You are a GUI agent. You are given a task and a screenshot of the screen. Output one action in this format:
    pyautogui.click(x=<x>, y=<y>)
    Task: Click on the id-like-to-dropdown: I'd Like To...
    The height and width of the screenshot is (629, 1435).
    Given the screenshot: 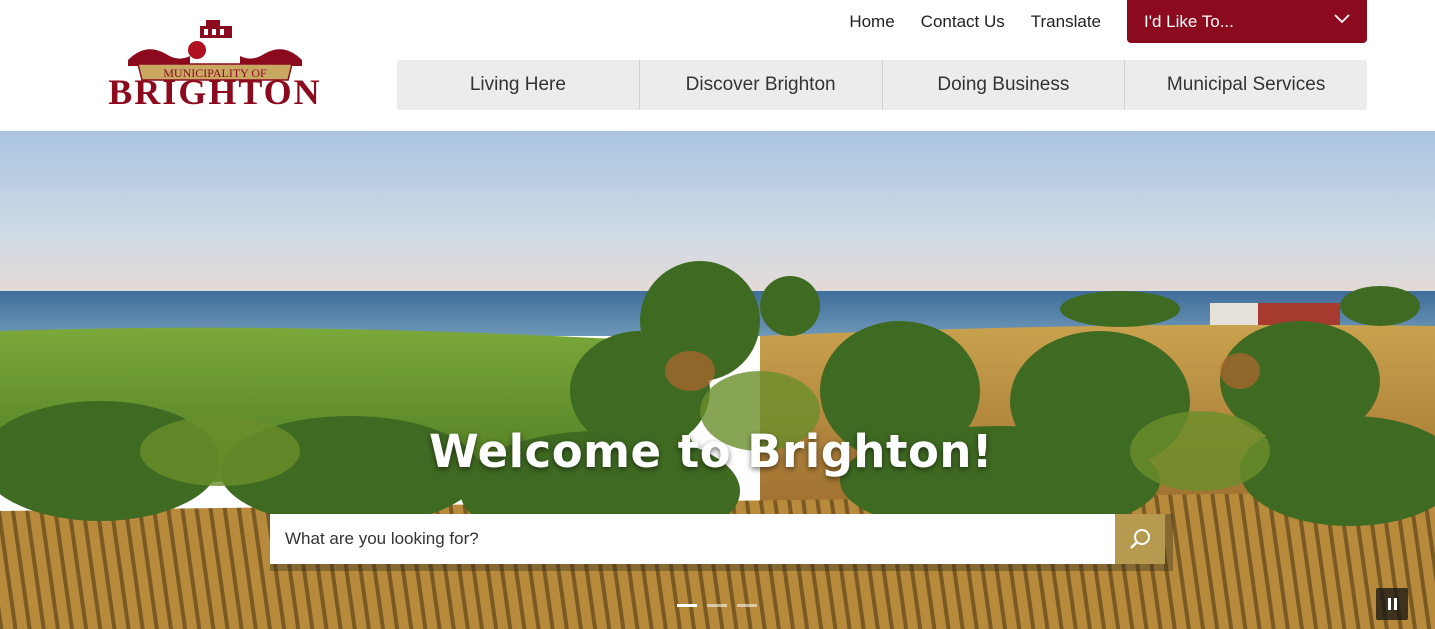 What is the action you would take?
    pyautogui.click(x=1247, y=21)
    